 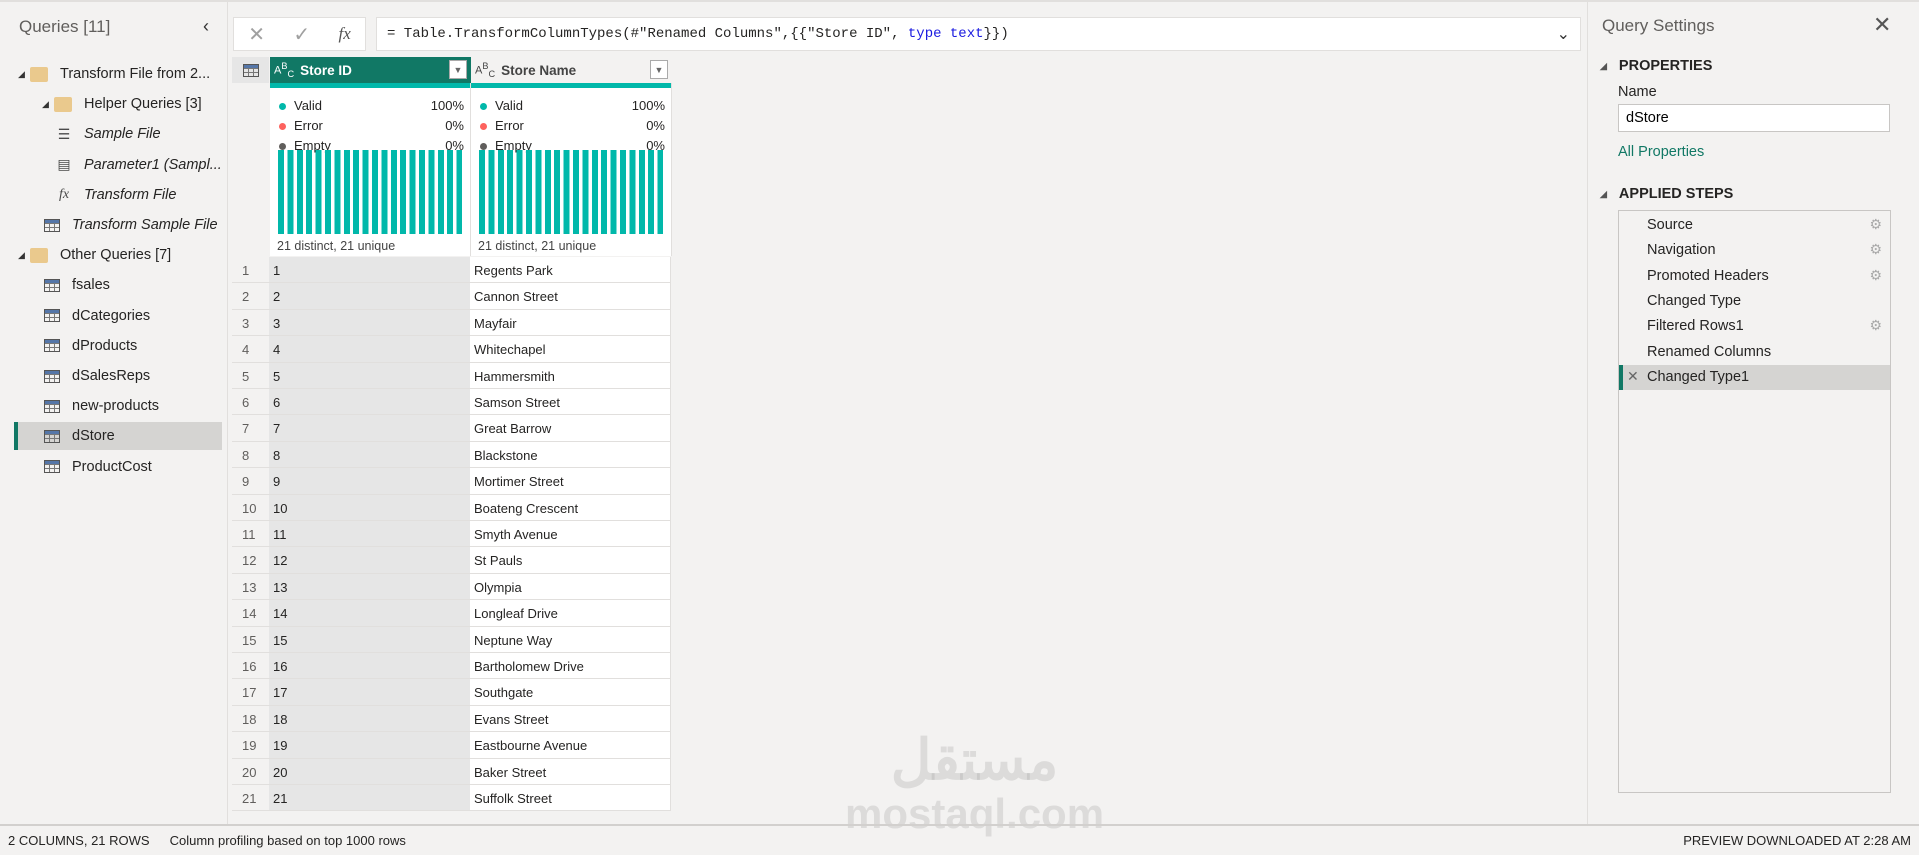 What do you see at coordinates (1754, 118) in the screenshot?
I see `query-name-input` at bounding box center [1754, 118].